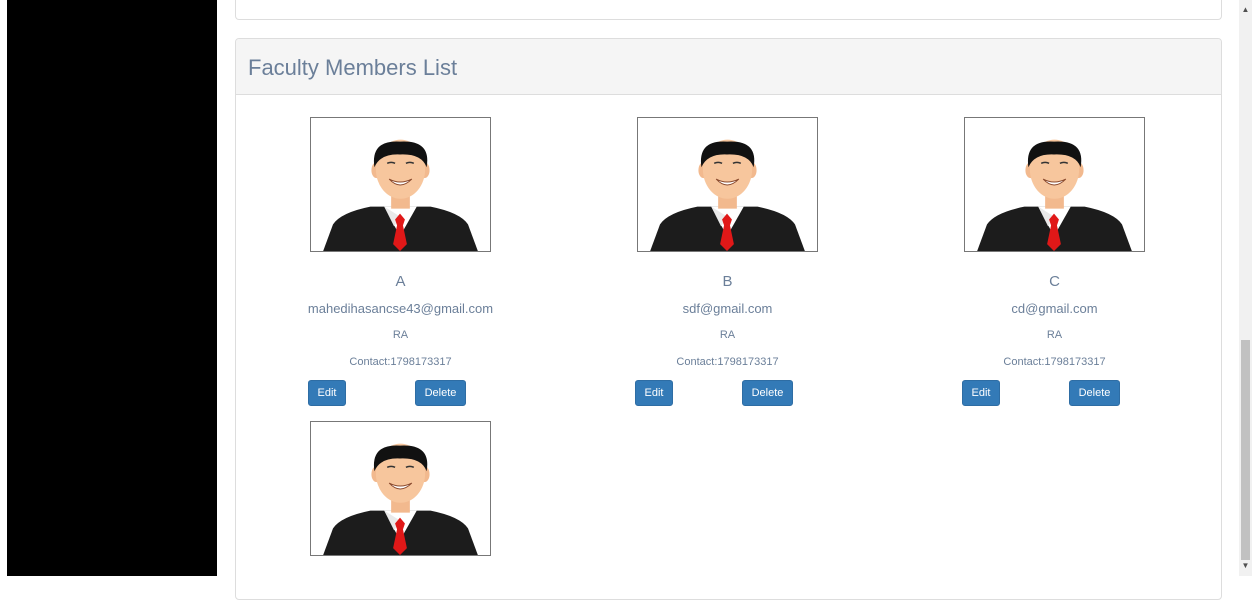  Describe the element at coordinates (400, 281) in the screenshot. I see `faculty-name: A` at that location.